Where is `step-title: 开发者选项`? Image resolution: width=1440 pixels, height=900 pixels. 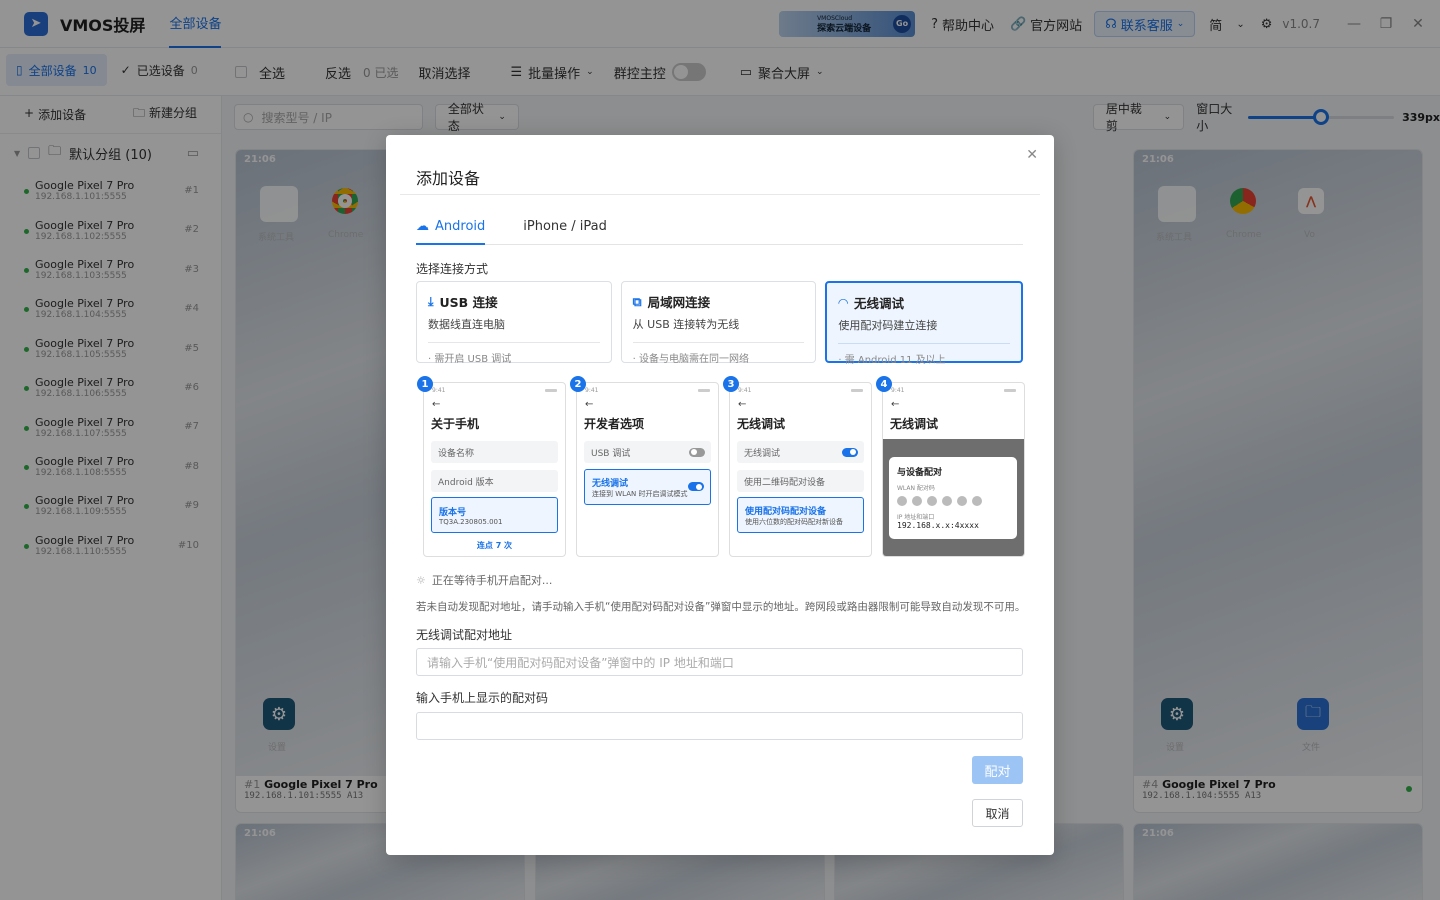
step-title: 开发者选项 is located at coordinates (614, 424).